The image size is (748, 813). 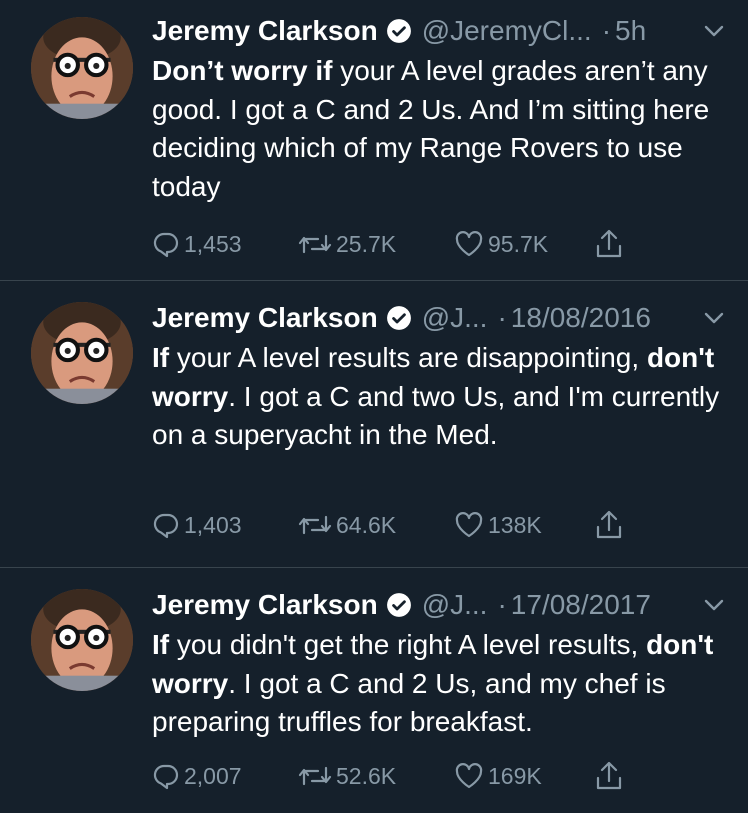 What do you see at coordinates (366, 524) in the screenshot?
I see `retweet-count: 64.6K` at bounding box center [366, 524].